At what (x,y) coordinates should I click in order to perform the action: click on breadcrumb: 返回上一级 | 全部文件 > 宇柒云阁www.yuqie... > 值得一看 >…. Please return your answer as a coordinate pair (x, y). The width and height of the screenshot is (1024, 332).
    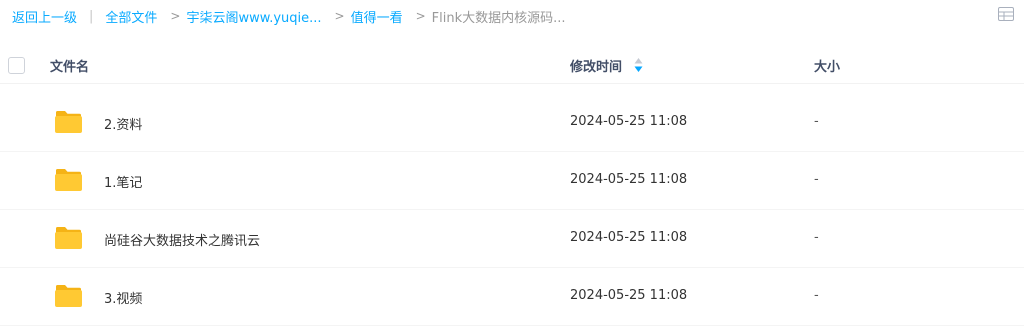
    Looking at the image, I should click on (289, 16).